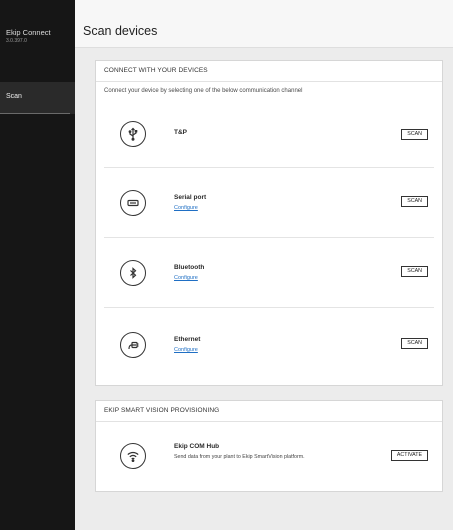 This screenshot has width=453, height=530. What do you see at coordinates (14, 96) in the screenshot?
I see `sidebar-item-label: Scan` at bounding box center [14, 96].